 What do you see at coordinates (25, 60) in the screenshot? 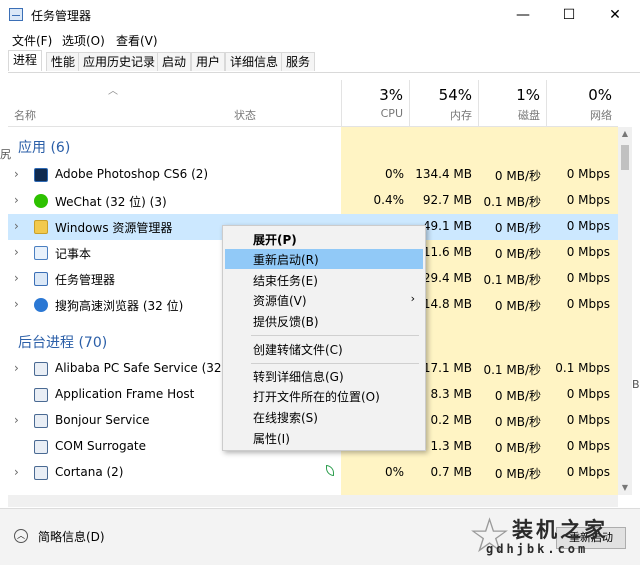
I see `tab-processes: 进程` at bounding box center [25, 60].